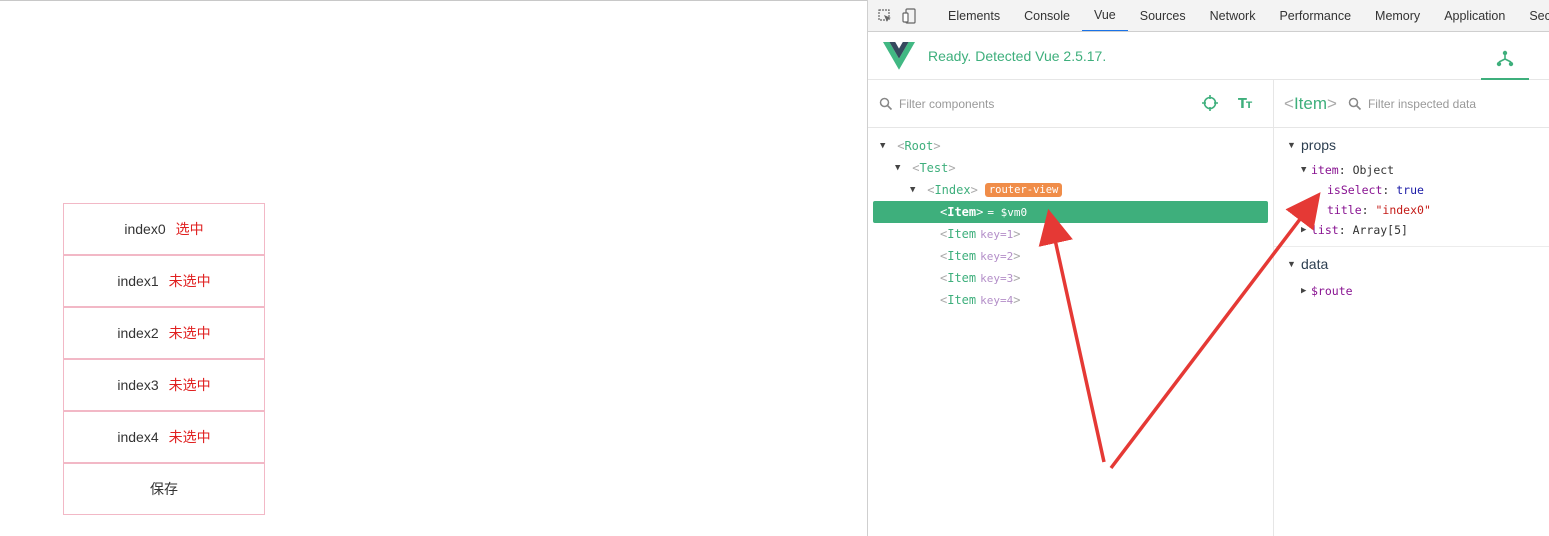  I want to click on data-section: ▼ data ▶ $route, so click(1411, 277).